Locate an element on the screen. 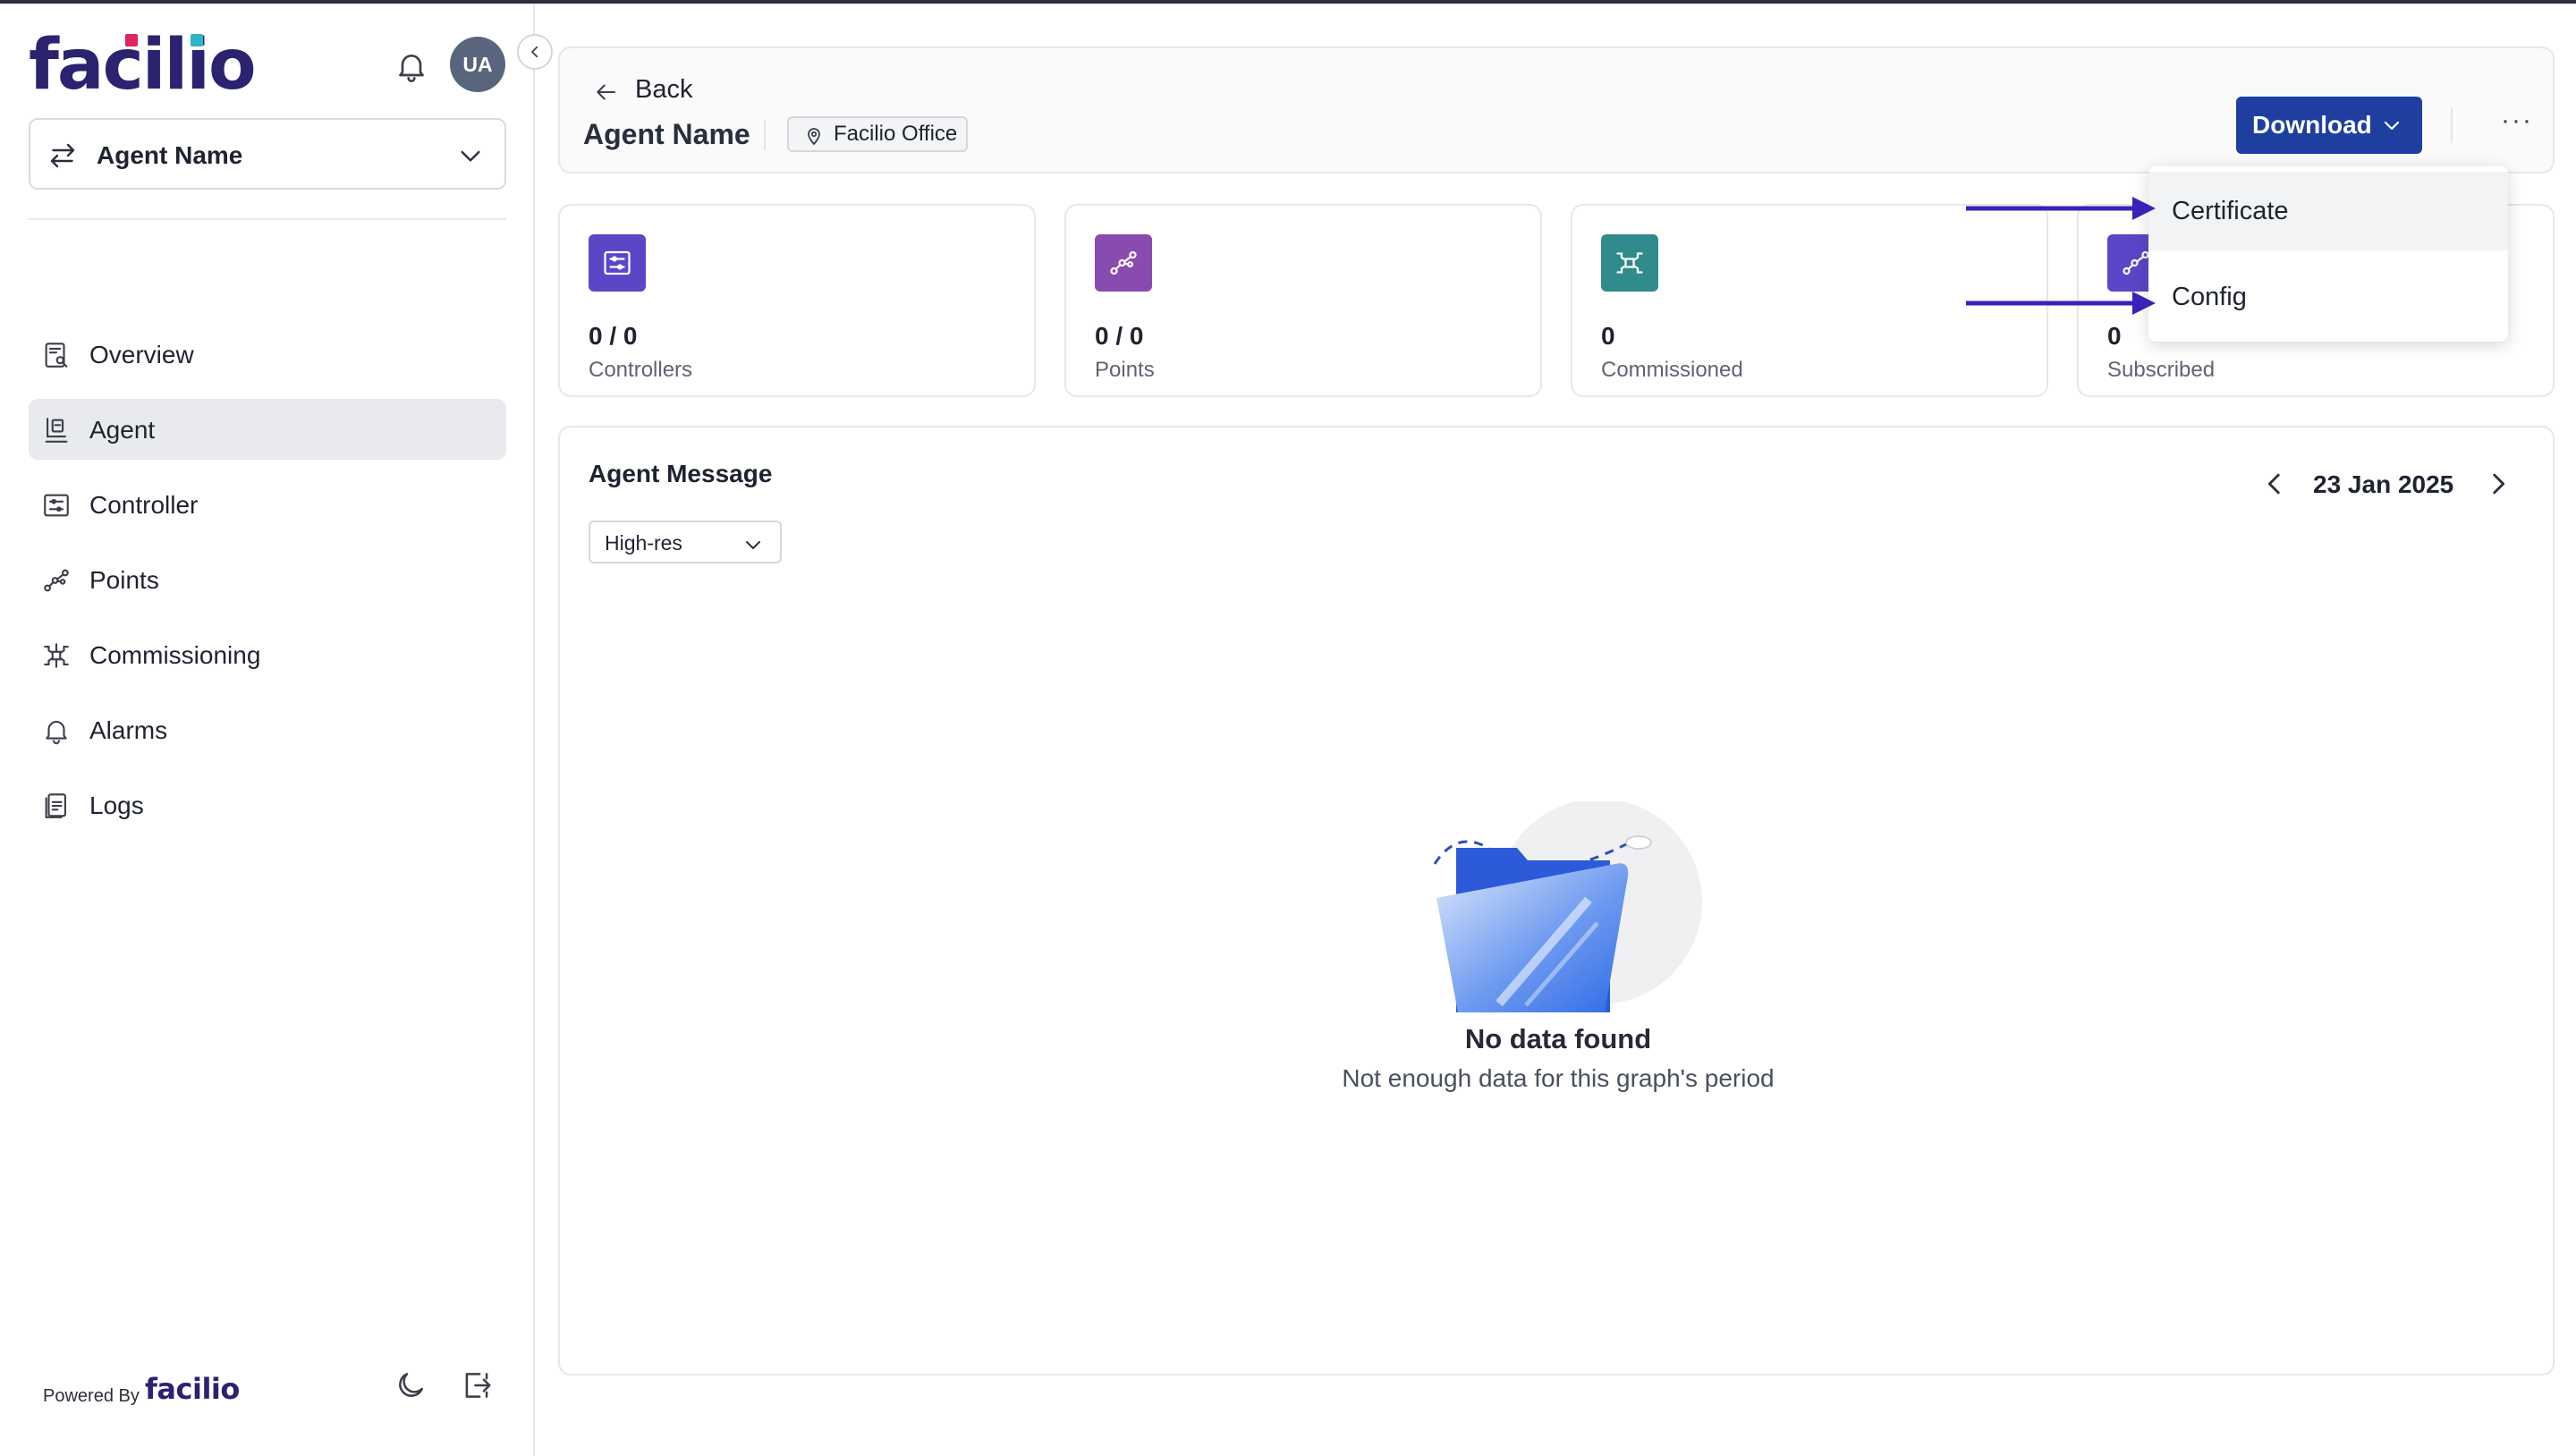  location-pin-icon is located at coordinates (814, 140).